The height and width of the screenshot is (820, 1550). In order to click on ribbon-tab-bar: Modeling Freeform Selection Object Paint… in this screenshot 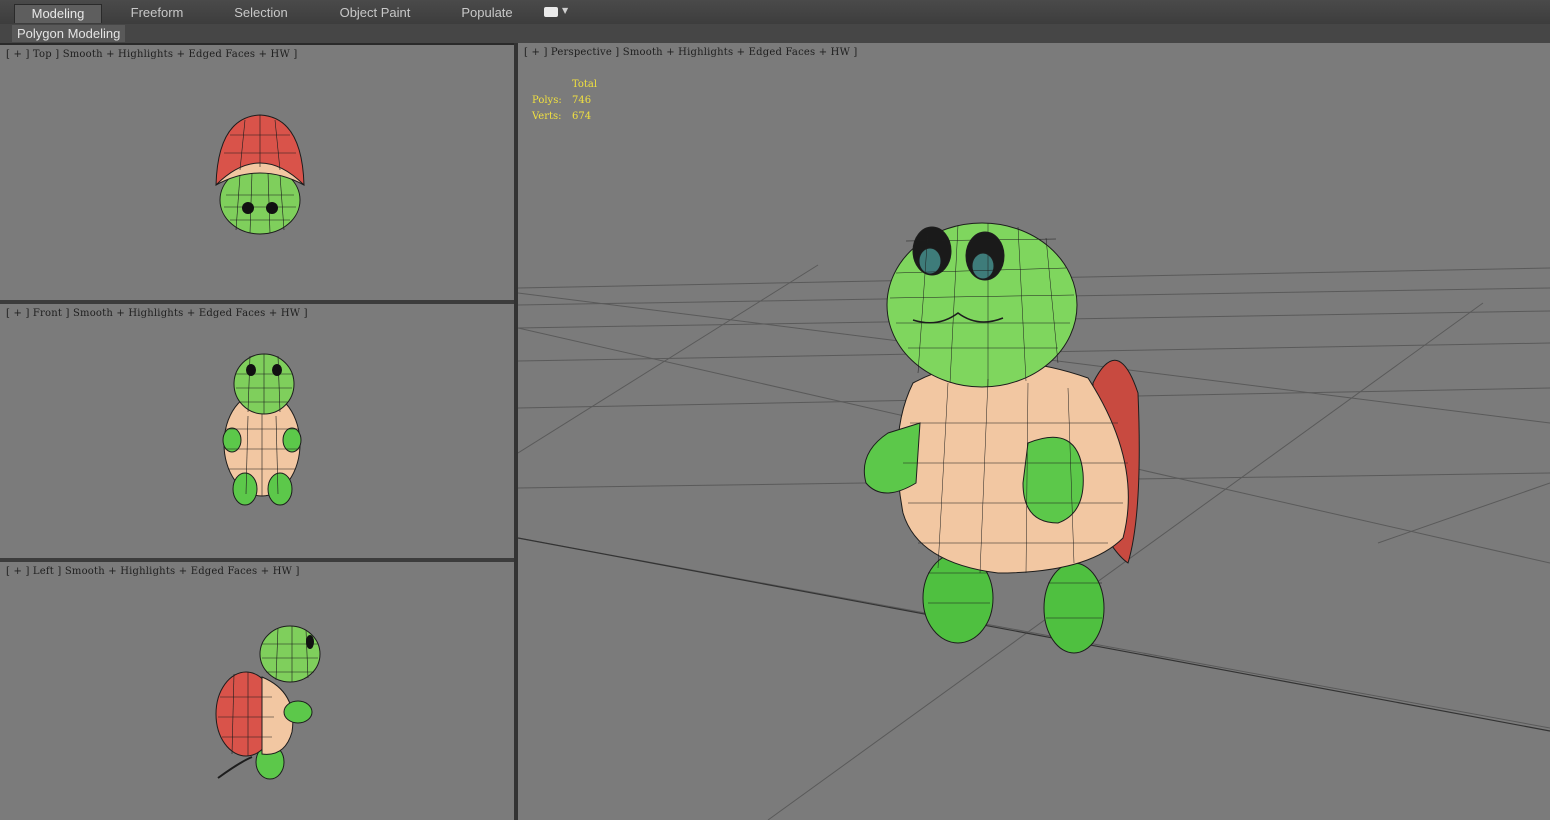, I will do `click(775, 12)`.